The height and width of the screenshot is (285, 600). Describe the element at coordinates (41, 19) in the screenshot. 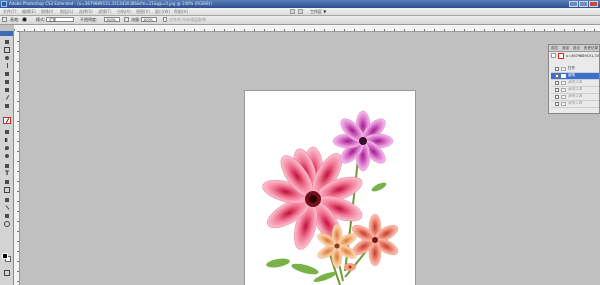

I see `mode-label: 模式:` at that location.